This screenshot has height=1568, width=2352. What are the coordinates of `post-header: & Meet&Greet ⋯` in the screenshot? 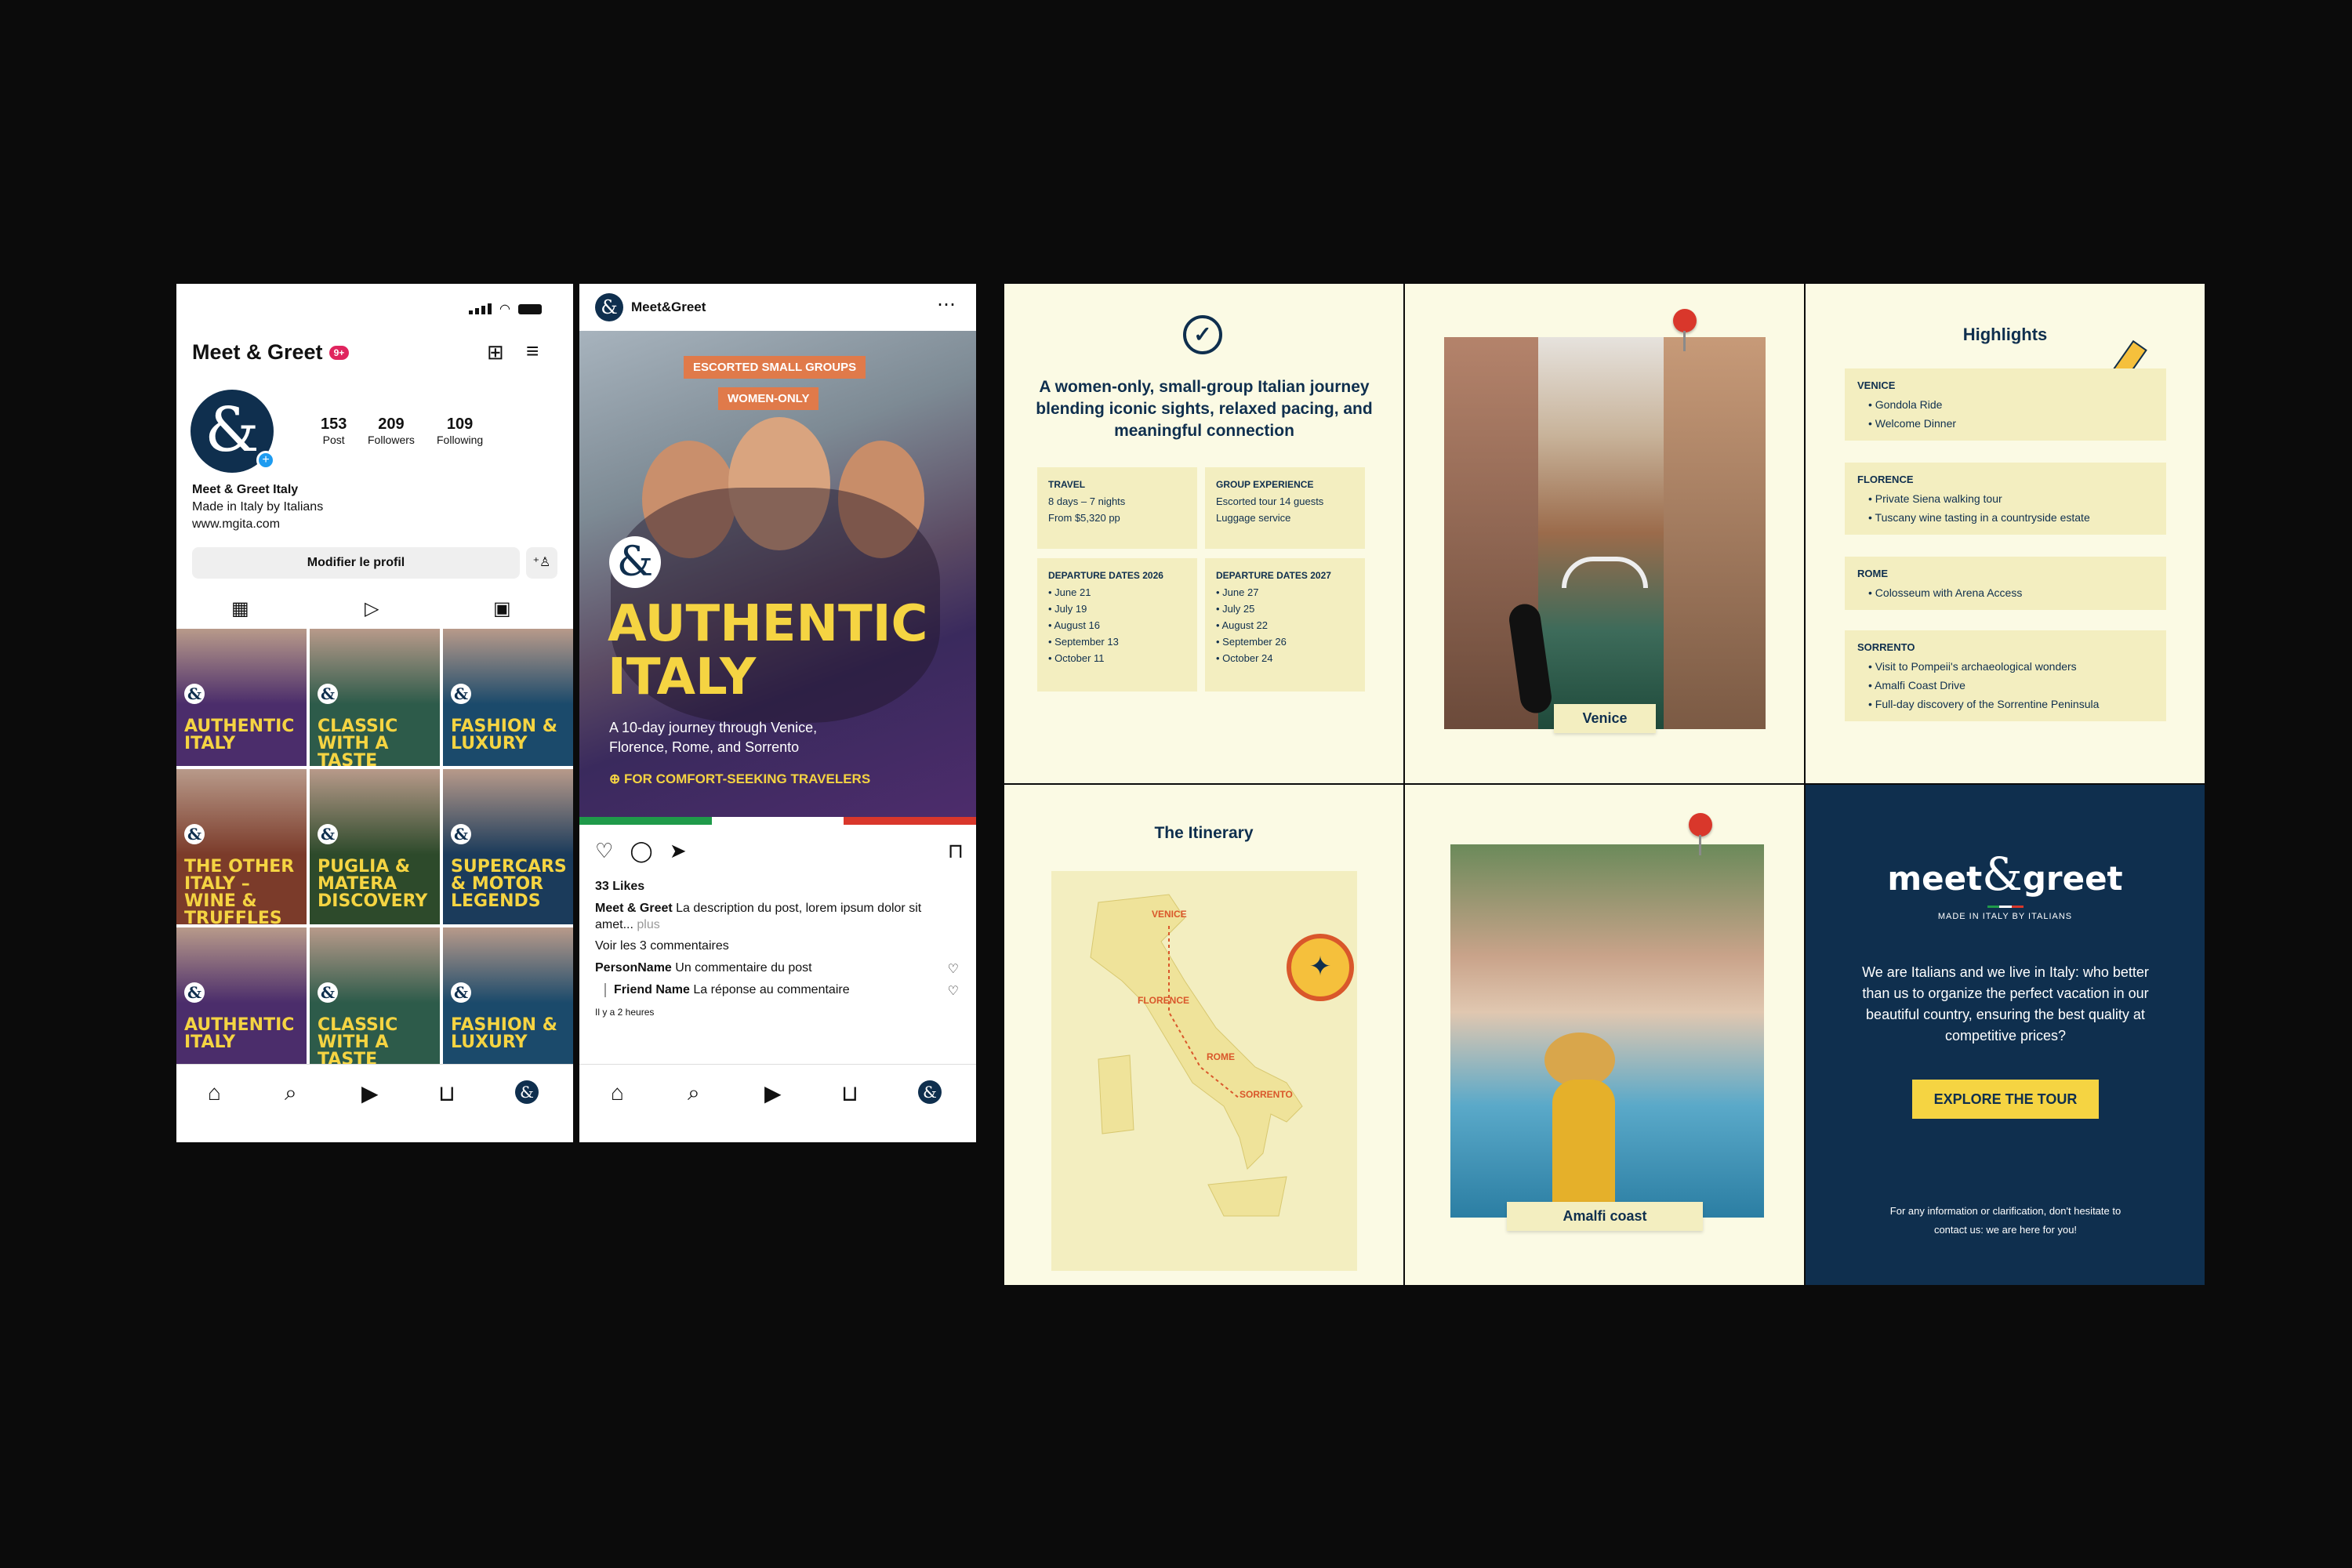 It's located at (777, 307).